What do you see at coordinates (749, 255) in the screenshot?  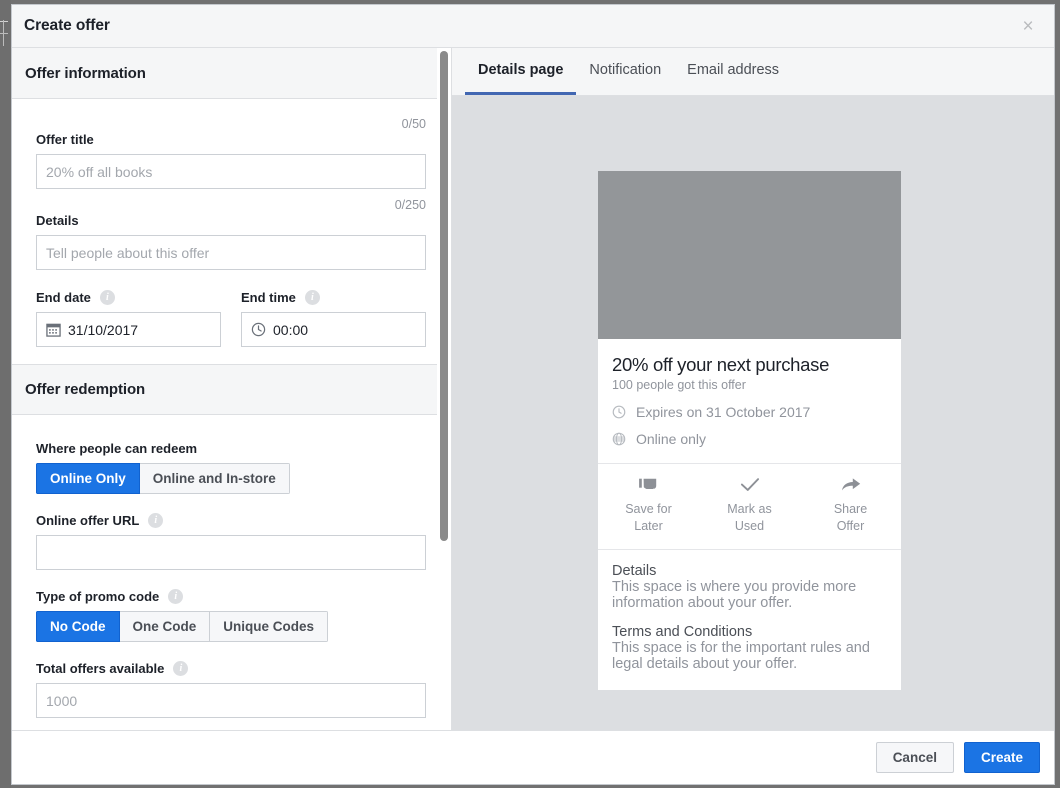 I see `card-image-placeholder` at bounding box center [749, 255].